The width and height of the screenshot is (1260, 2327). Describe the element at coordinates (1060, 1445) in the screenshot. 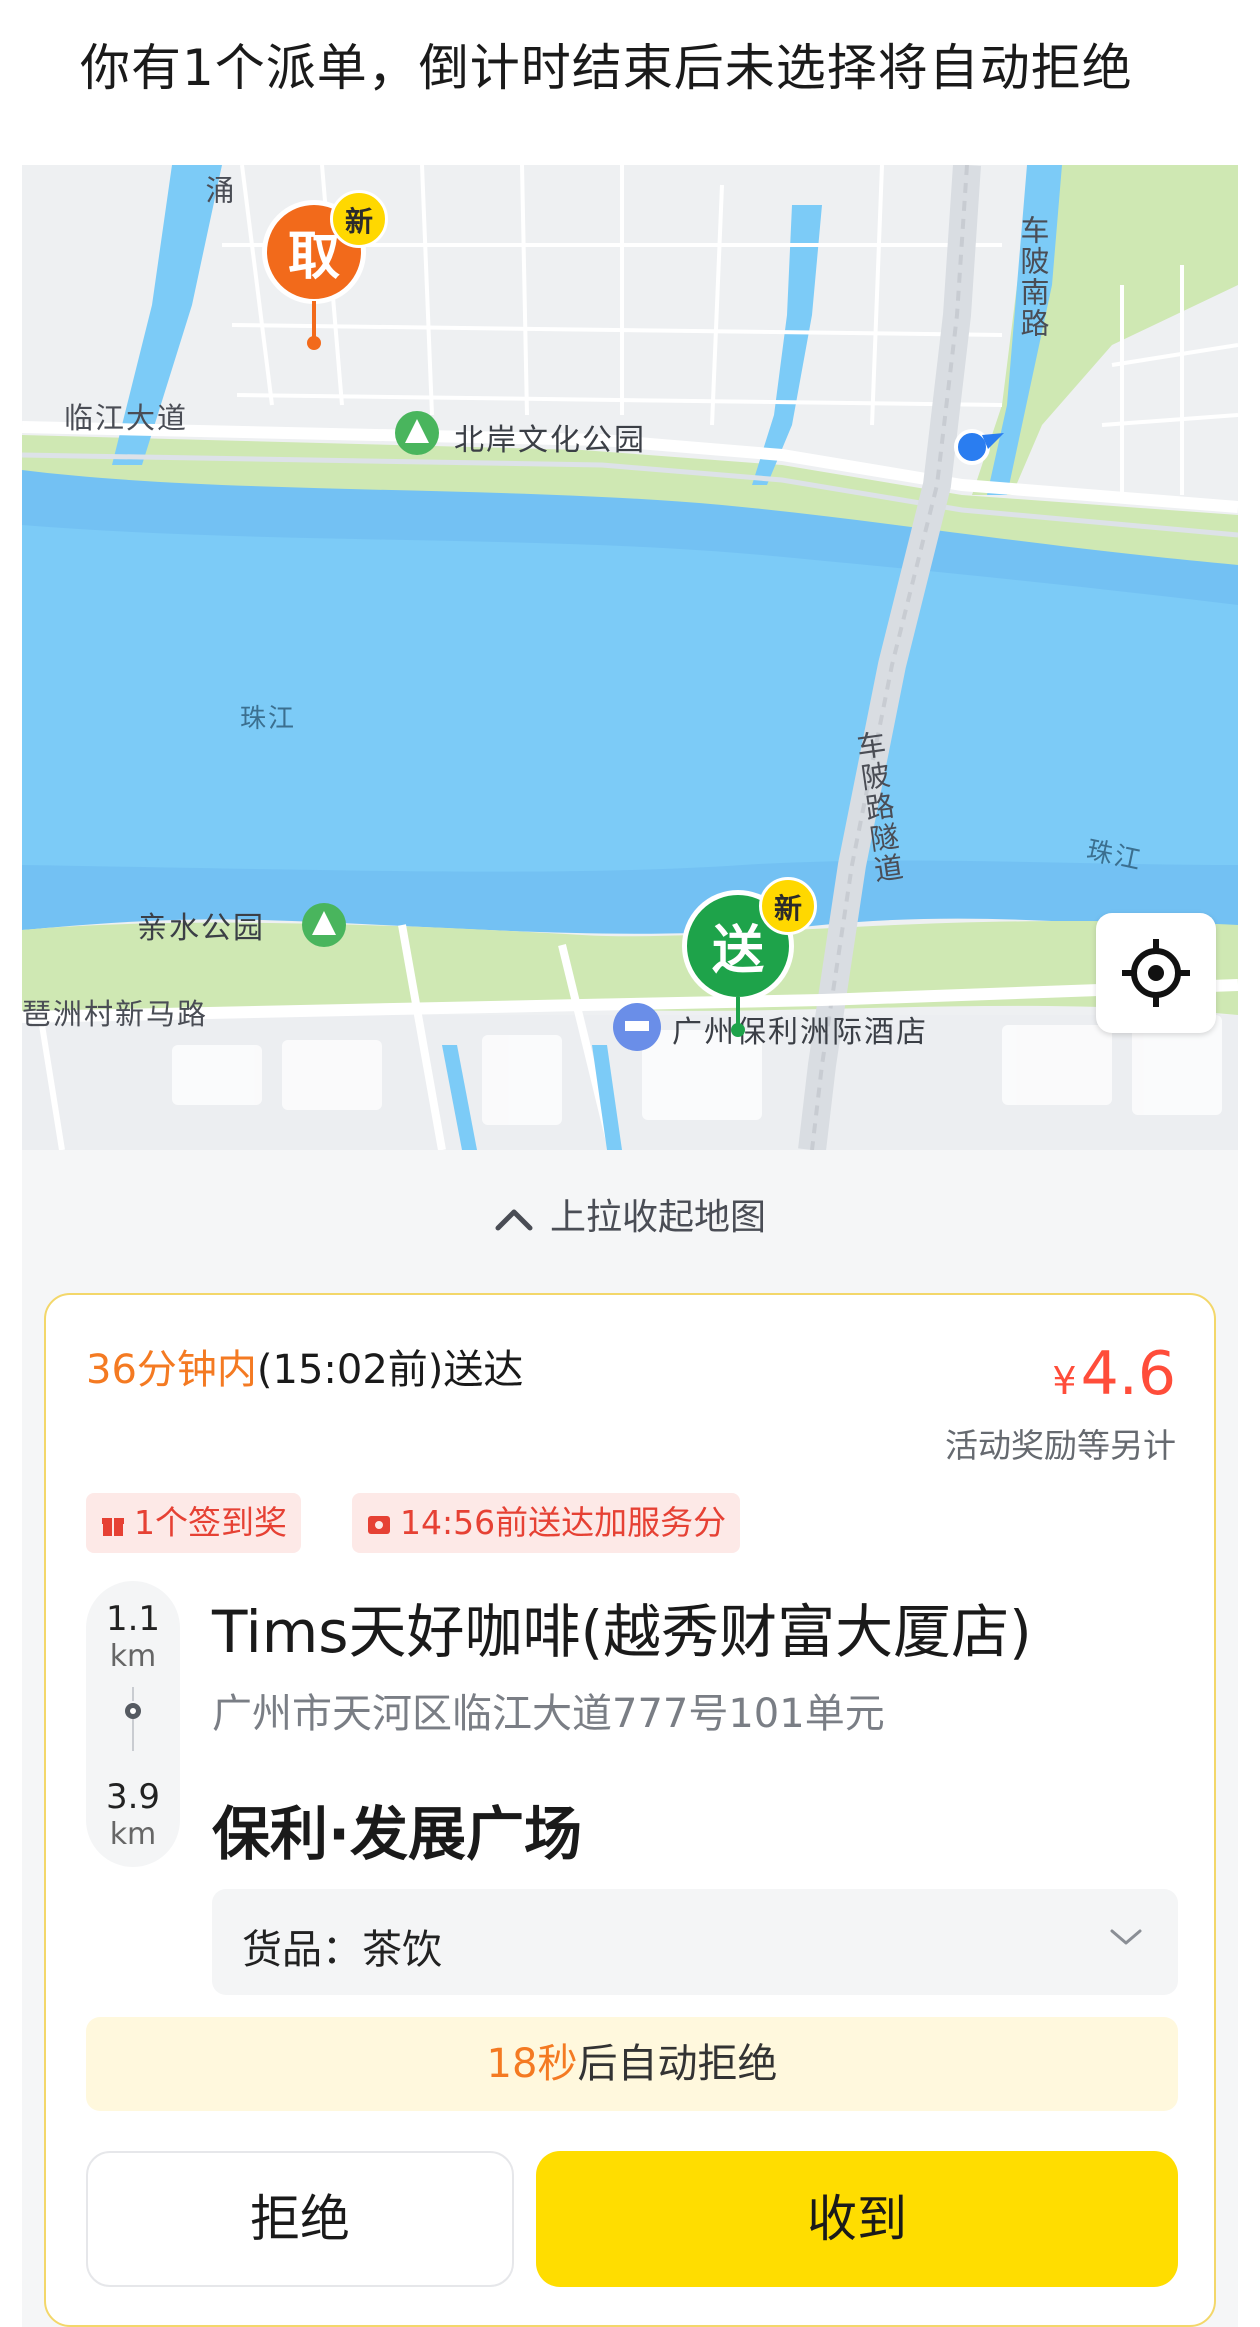

I see `price-note: 活动奖励等另计` at that location.